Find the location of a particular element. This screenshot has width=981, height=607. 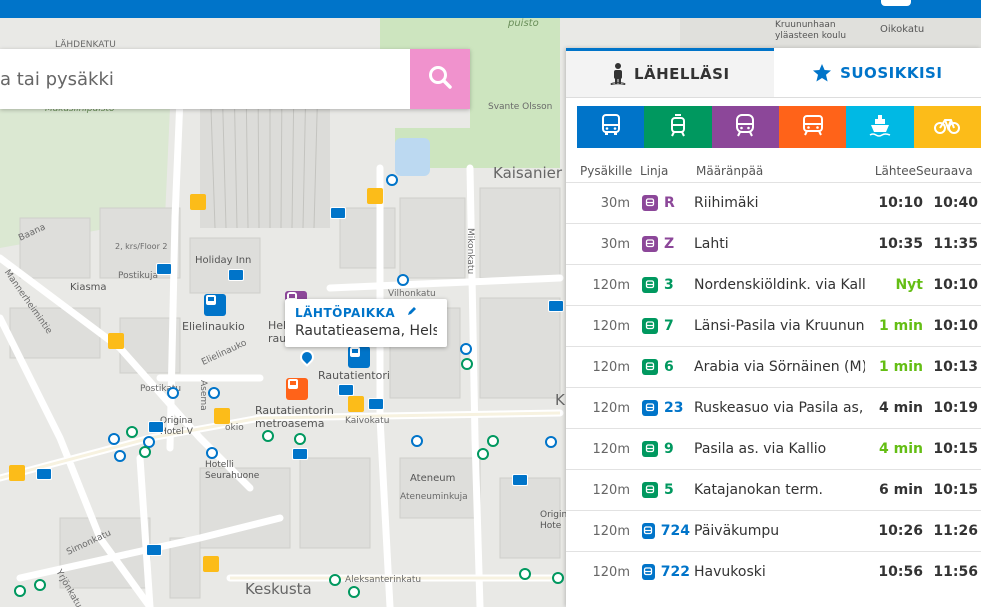

line-badge: 9 is located at coordinates (660, 449).